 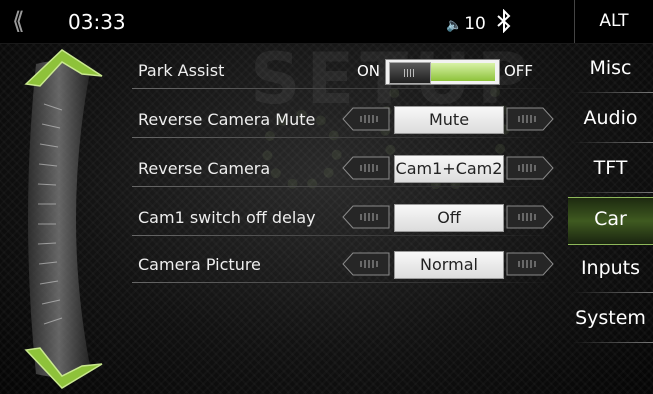 What do you see at coordinates (18, 21) in the screenshot?
I see `double-chevron-left-icon: ⟨⟨` at bounding box center [18, 21].